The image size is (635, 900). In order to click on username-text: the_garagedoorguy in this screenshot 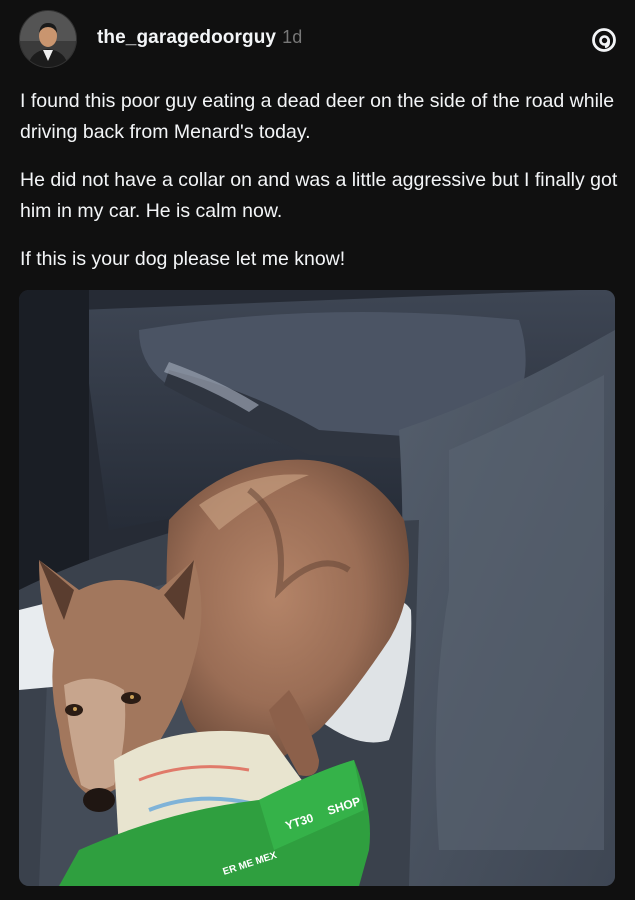, I will do `click(186, 37)`.